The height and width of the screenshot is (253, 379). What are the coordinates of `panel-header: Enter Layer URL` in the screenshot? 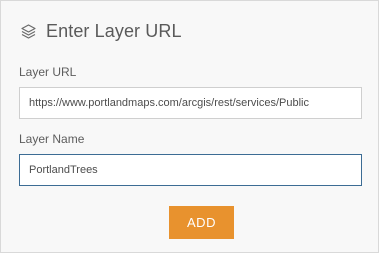 It's located at (101, 31).